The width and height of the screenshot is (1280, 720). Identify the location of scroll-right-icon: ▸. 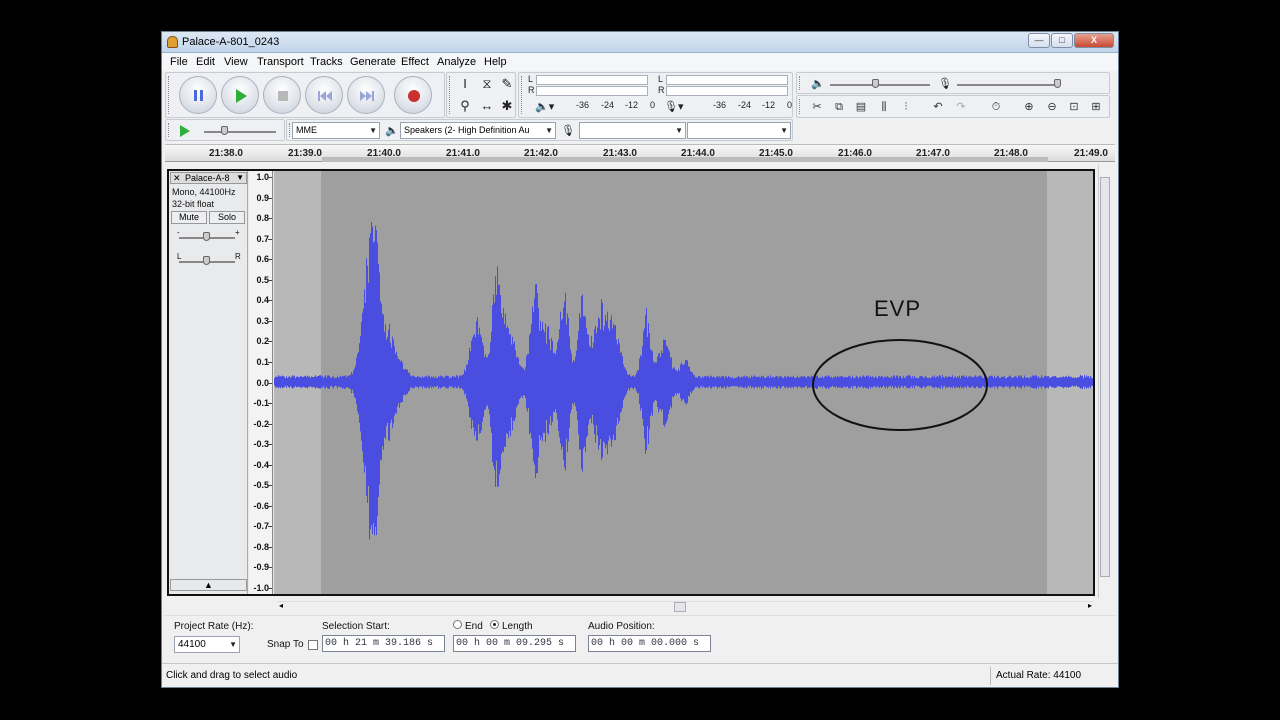
(1090, 605).